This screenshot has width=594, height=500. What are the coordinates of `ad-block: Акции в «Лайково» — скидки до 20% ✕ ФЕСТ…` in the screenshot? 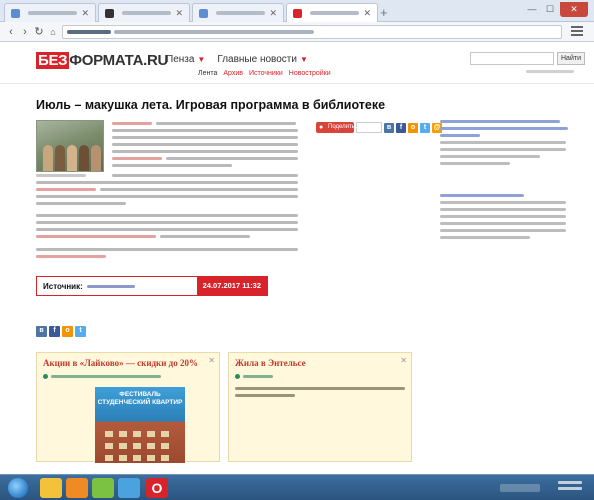 It's located at (128, 407).